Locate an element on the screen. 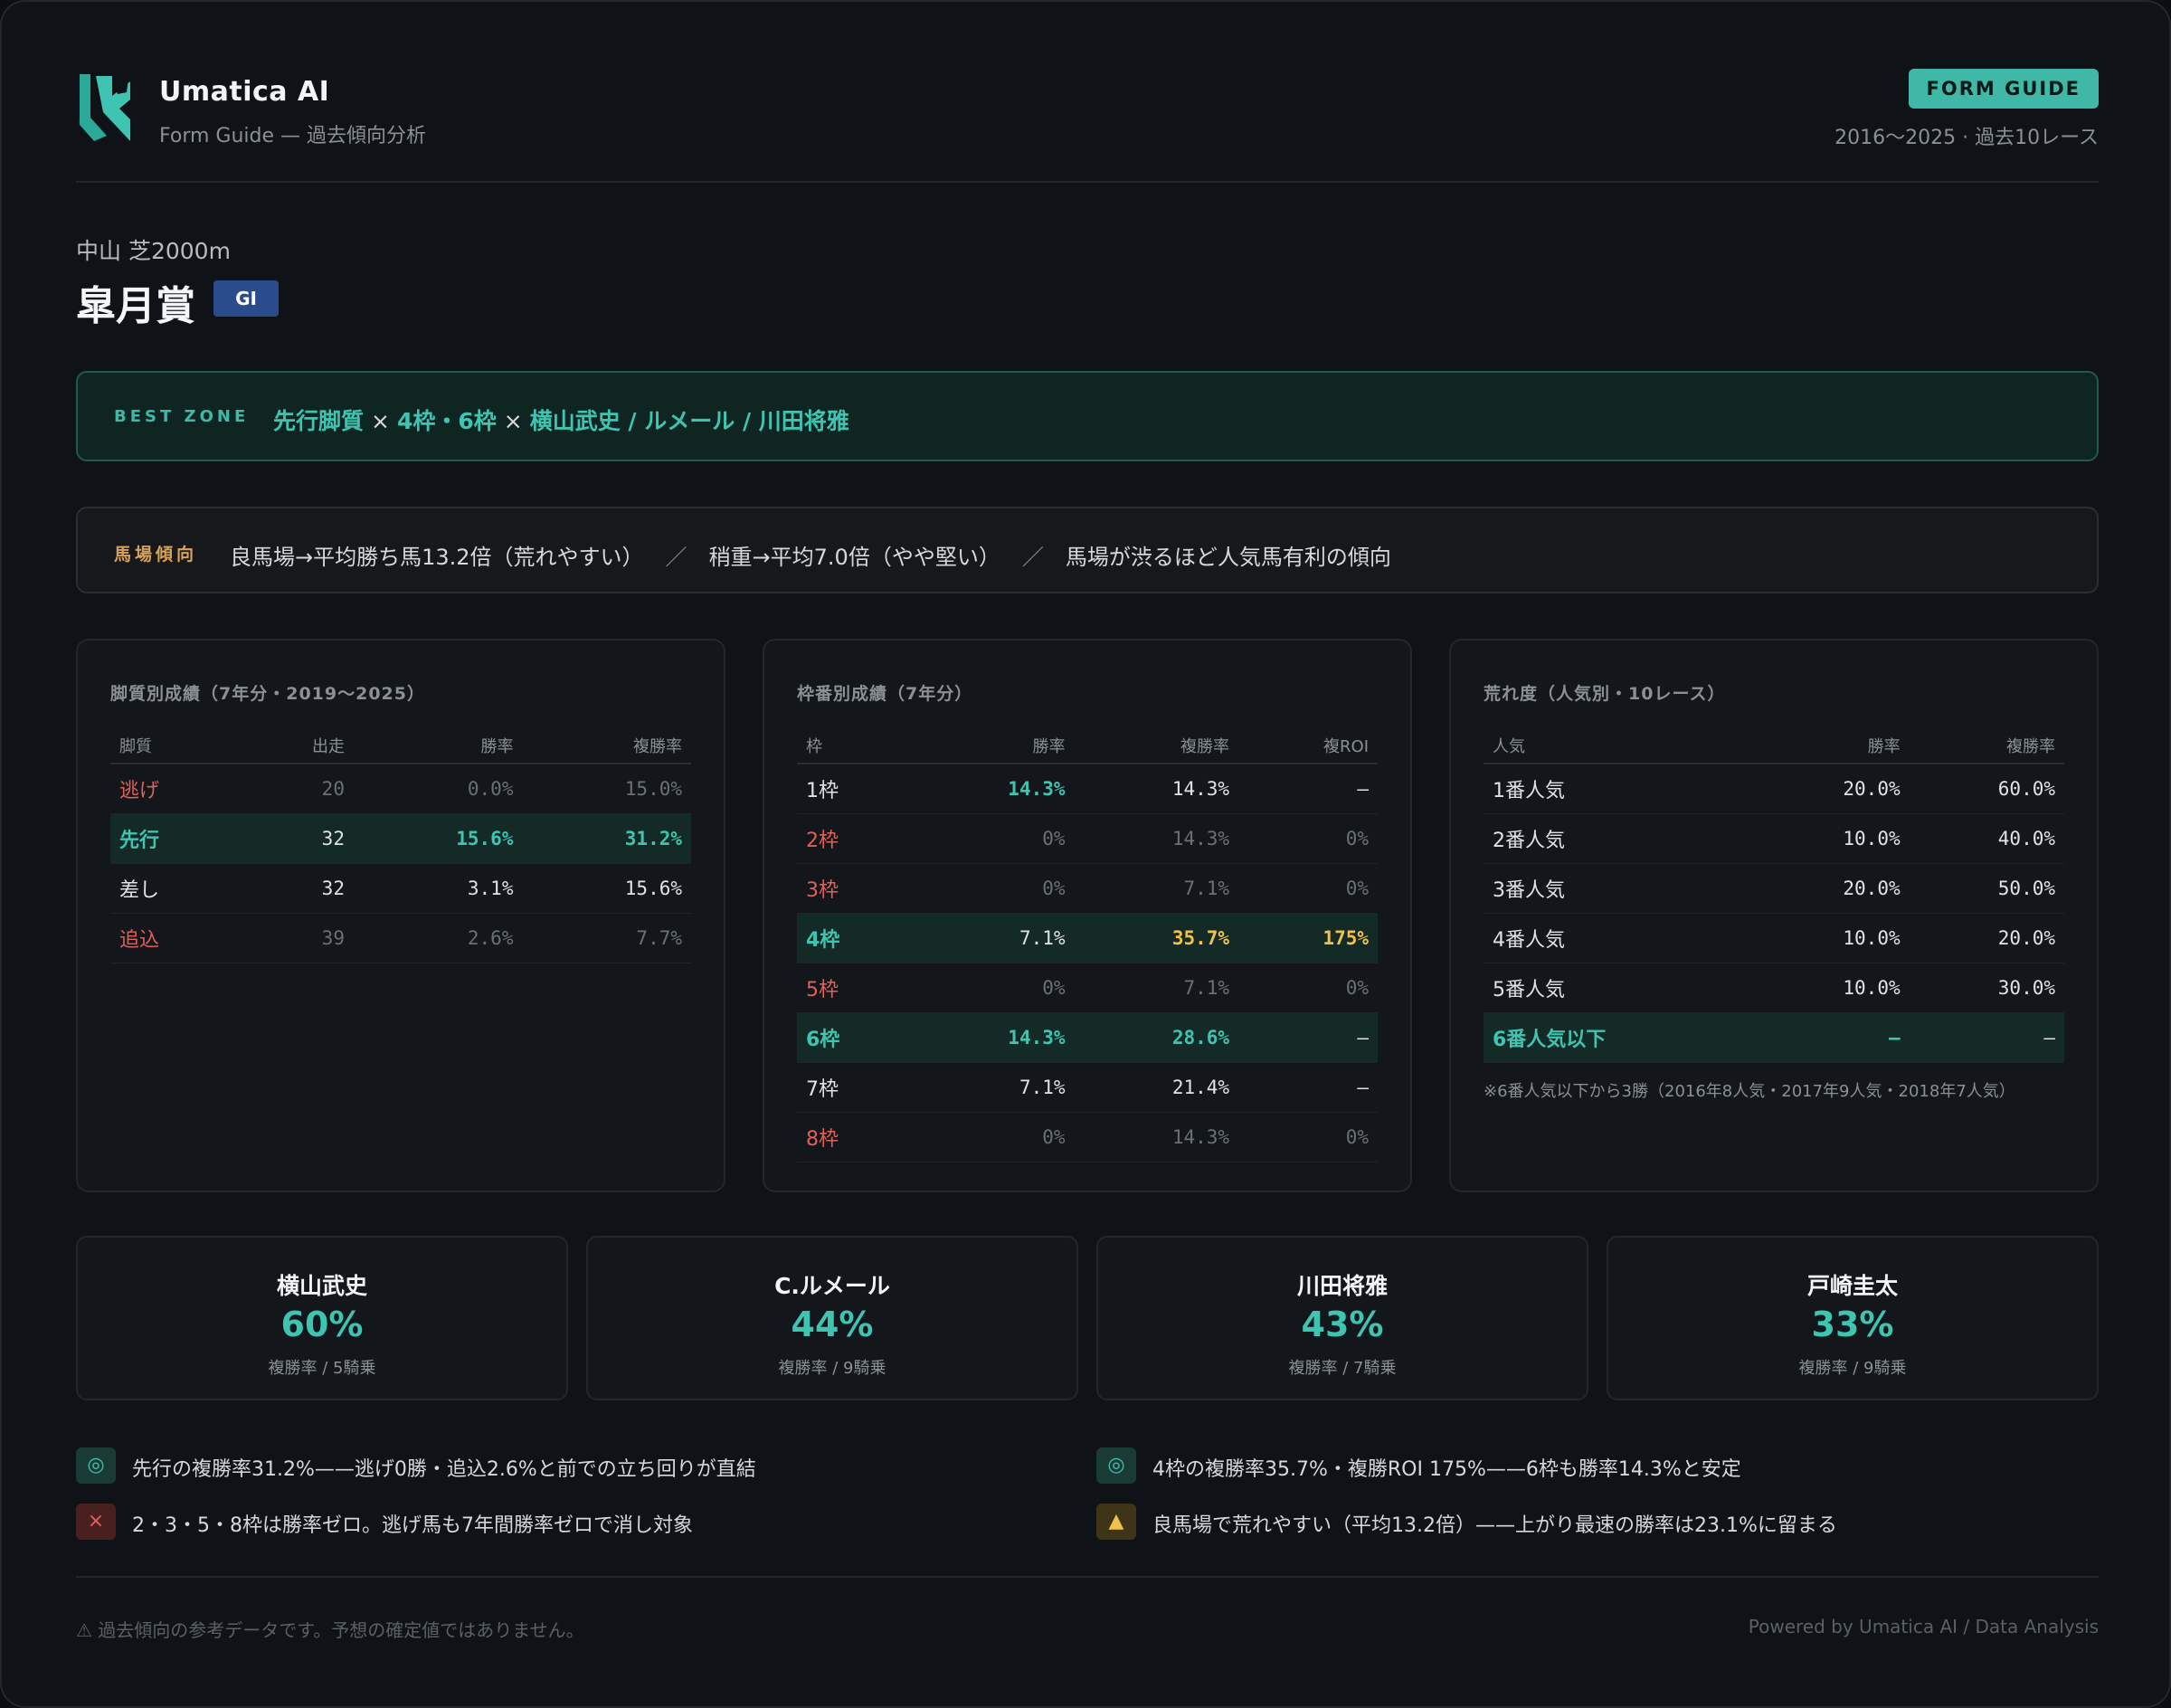 The width and height of the screenshot is (2171, 1708). table-row: 1枠 14.3% 14.3% – is located at coordinates (1087, 789).